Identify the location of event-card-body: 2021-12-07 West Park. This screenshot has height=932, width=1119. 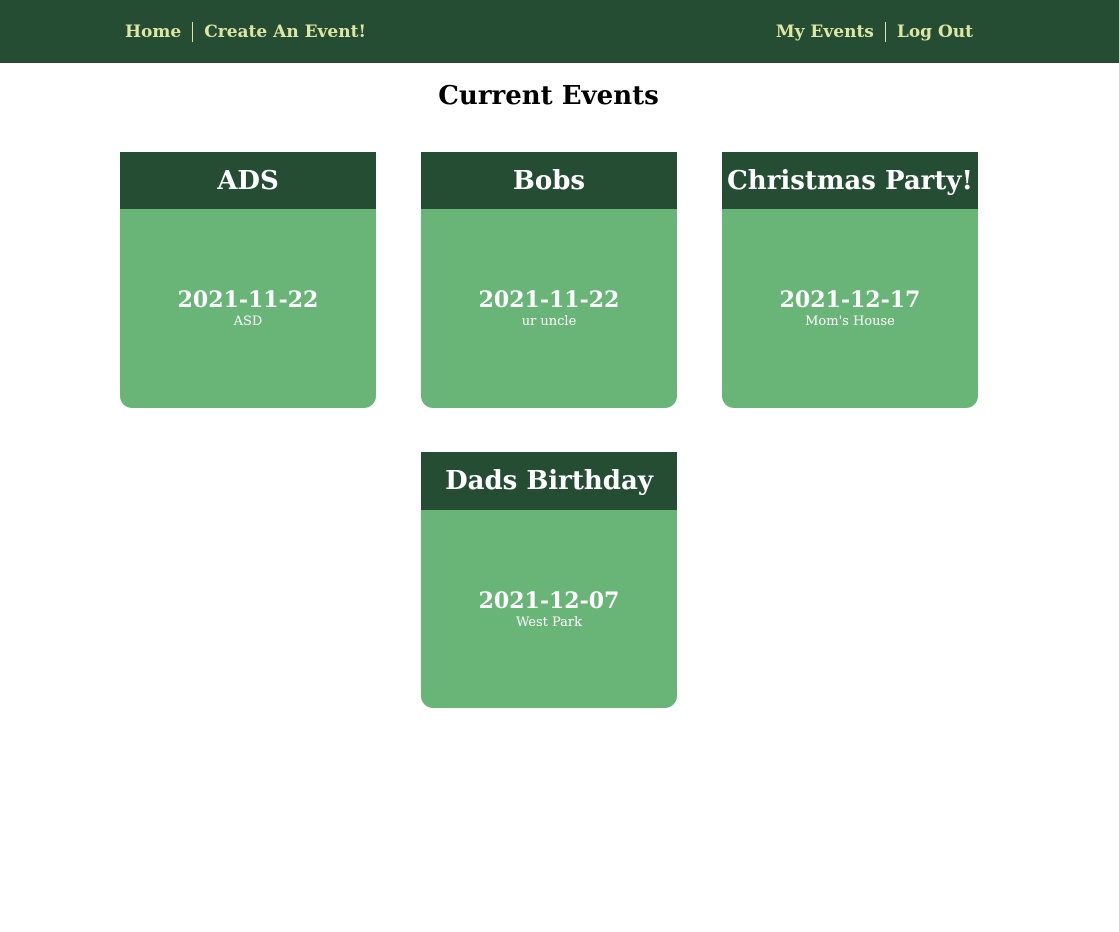
(549, 609).